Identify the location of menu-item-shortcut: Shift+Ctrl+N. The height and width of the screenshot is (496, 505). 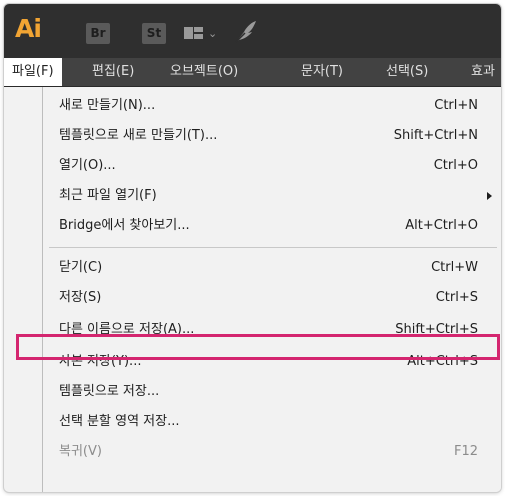
(435, 135).